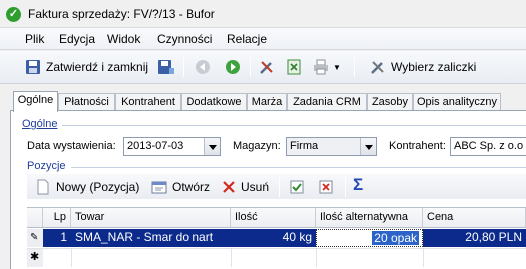  What do you see at coordinates (273, 218) in the screenshot?
I see `column-header-ilosc: Ilość` at bounding box center [273, 218].